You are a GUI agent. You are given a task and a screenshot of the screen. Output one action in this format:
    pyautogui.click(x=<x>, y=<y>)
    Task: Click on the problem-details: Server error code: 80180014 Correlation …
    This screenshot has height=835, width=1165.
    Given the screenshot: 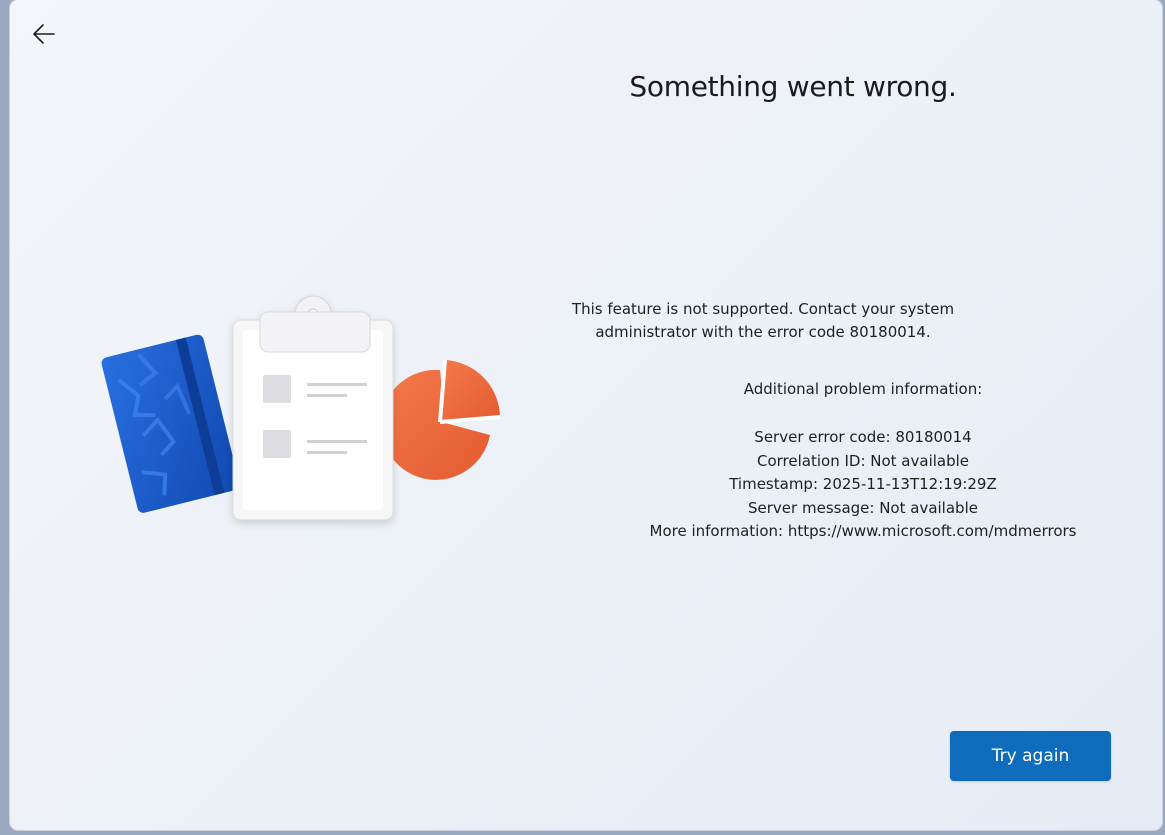 What is the action you would take?
    pyautogui.click(x=812, y=485)
    